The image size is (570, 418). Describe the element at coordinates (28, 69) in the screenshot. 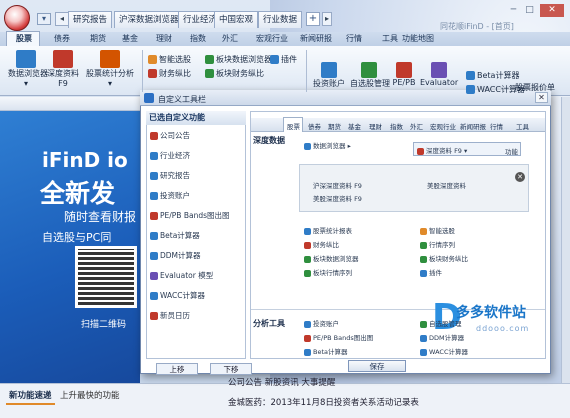

I see `ribbon-tool: 数据浏览器 ▾` at that location.